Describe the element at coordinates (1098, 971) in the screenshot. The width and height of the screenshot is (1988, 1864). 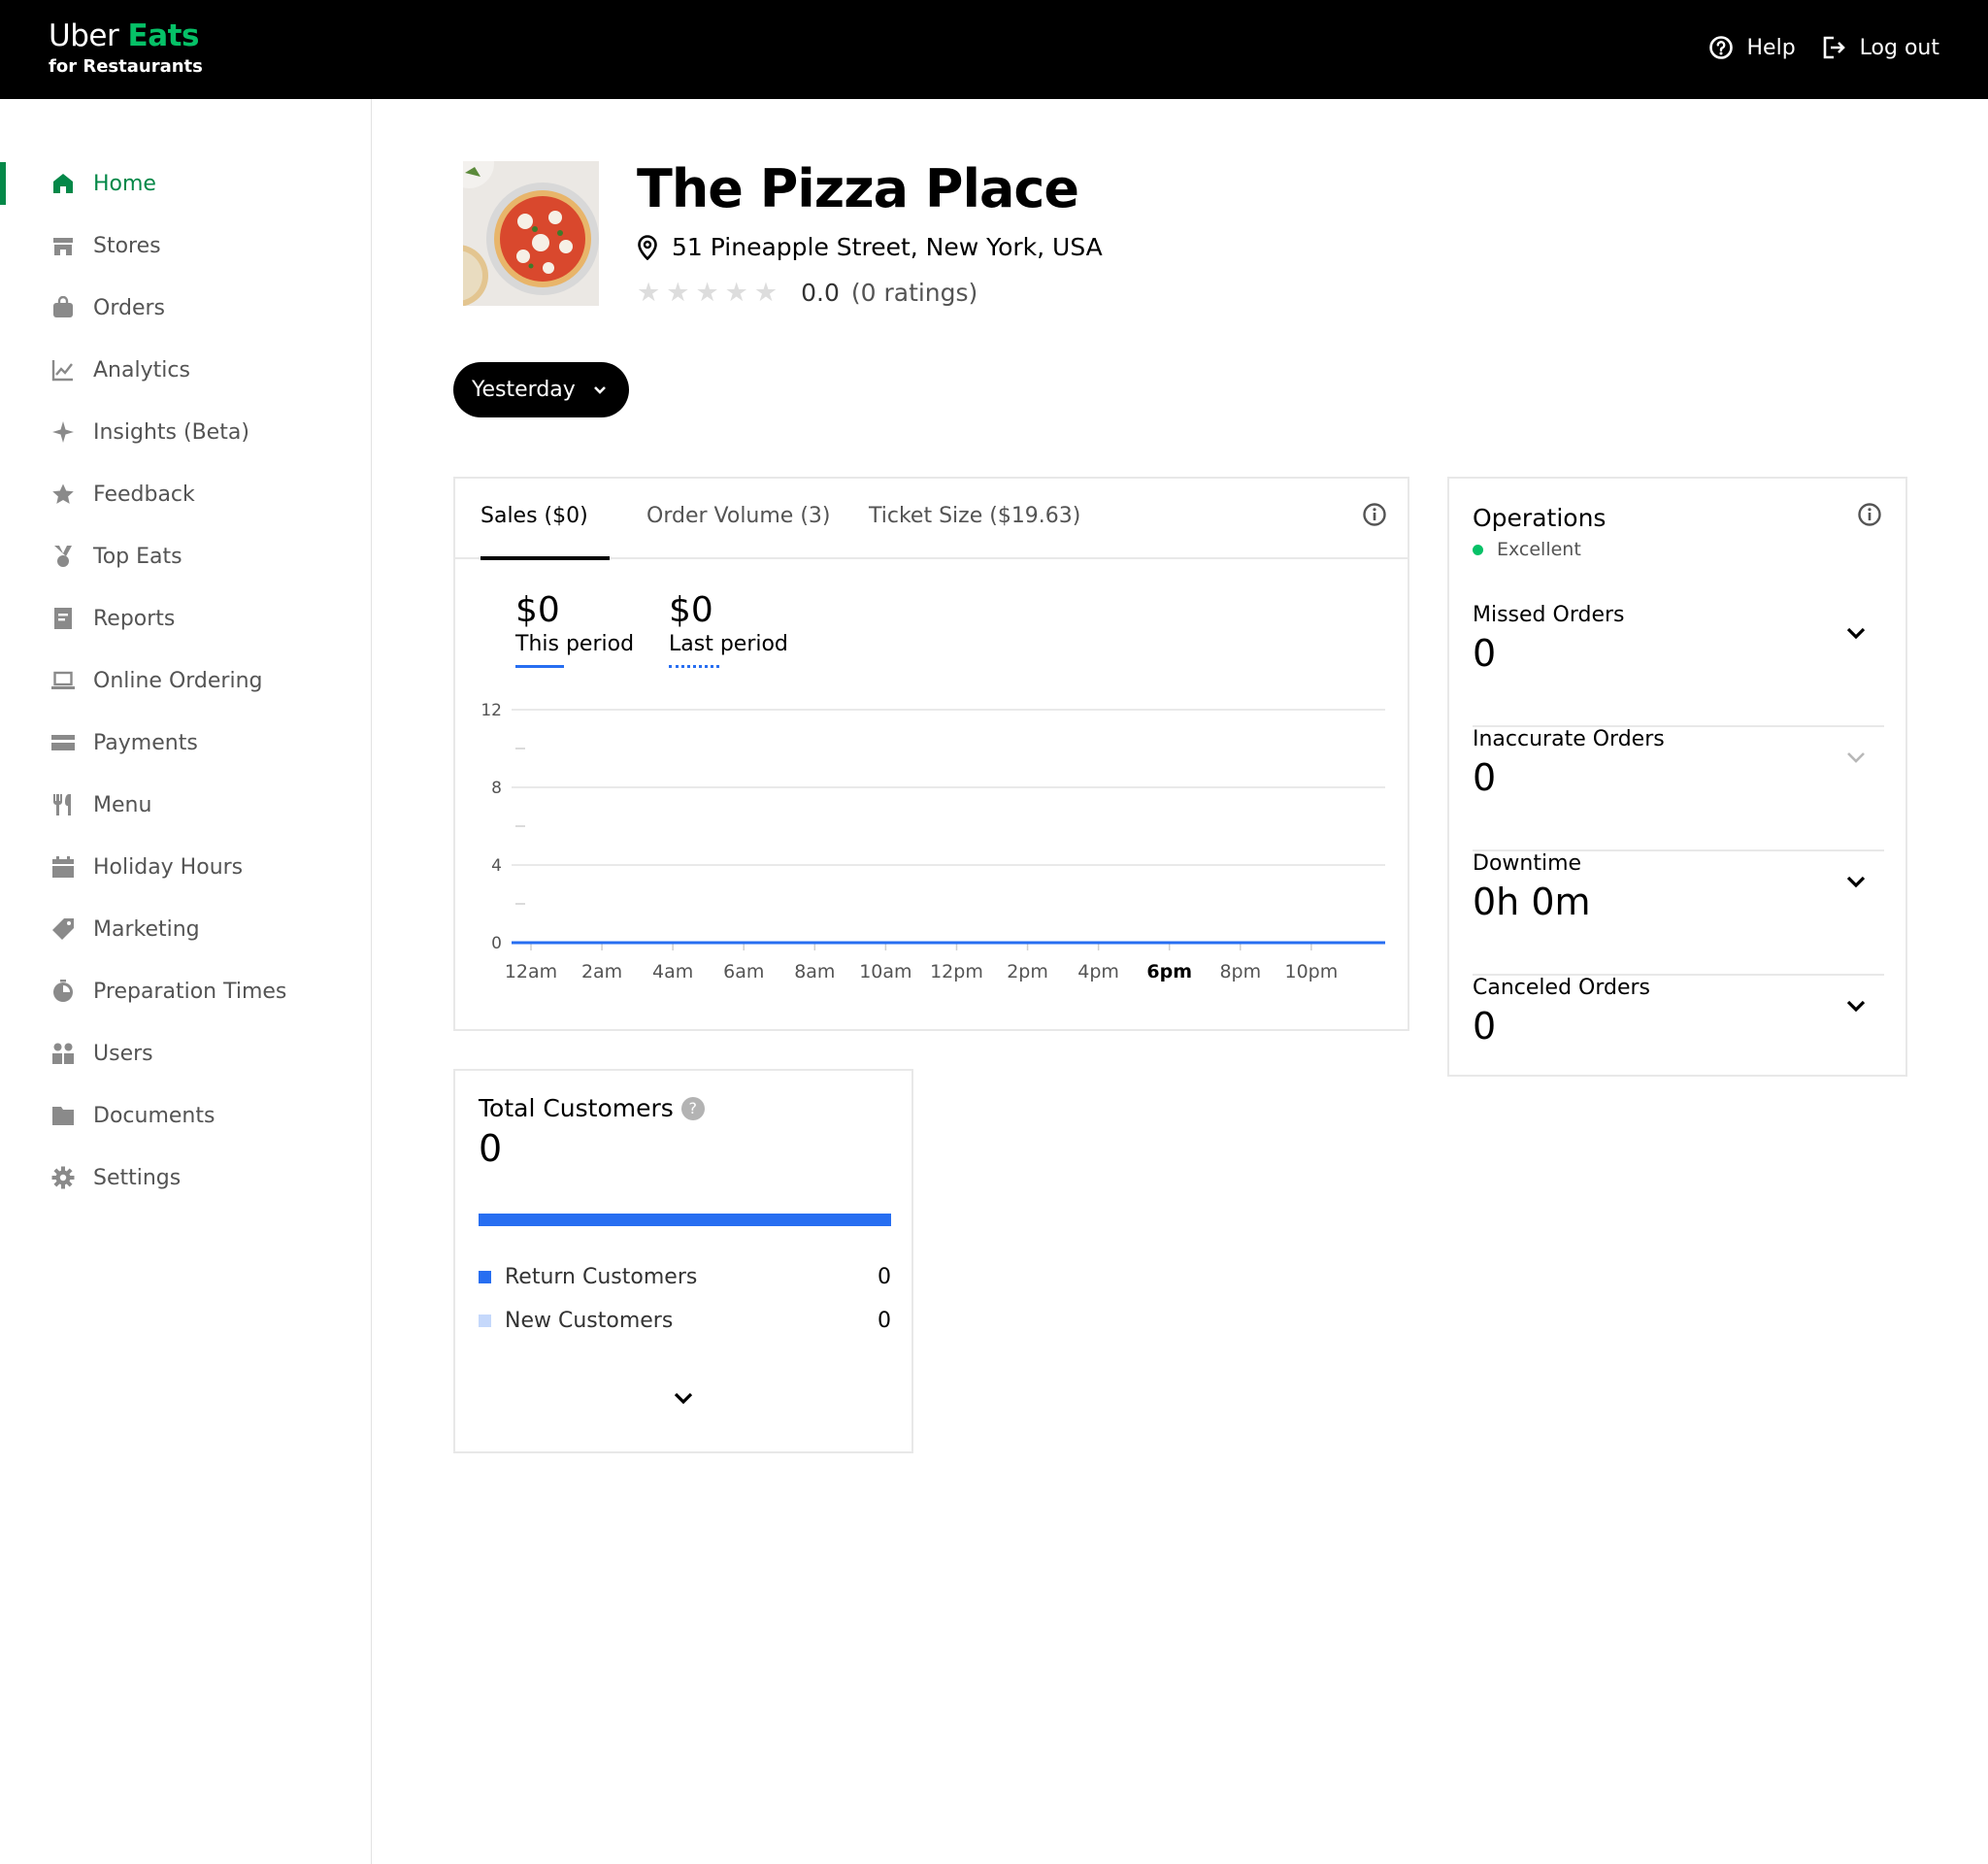
I see `x-tick-label: 4pm` at that location.